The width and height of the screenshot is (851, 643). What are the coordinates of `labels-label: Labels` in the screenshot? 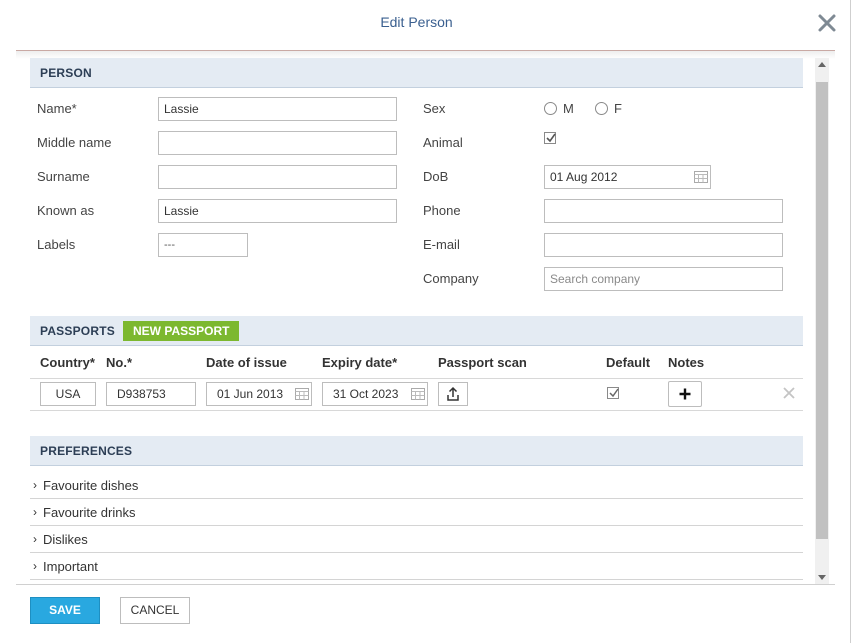 It's located at (56, 244).